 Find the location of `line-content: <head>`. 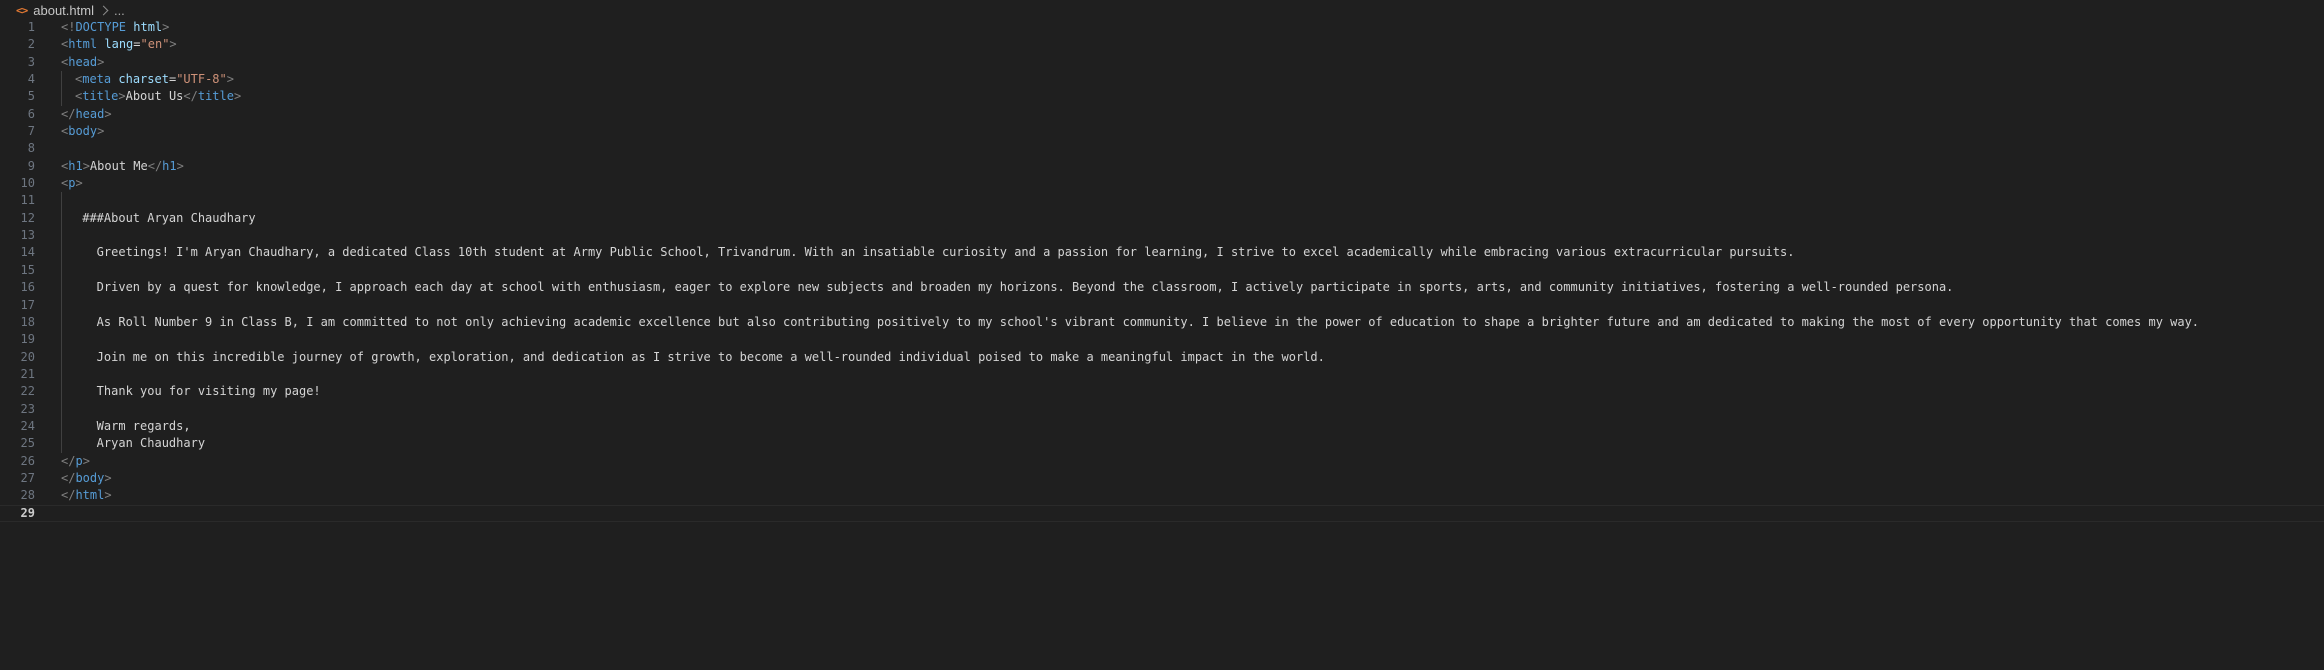

line-content: <head> is located at coordinates (82, 62).